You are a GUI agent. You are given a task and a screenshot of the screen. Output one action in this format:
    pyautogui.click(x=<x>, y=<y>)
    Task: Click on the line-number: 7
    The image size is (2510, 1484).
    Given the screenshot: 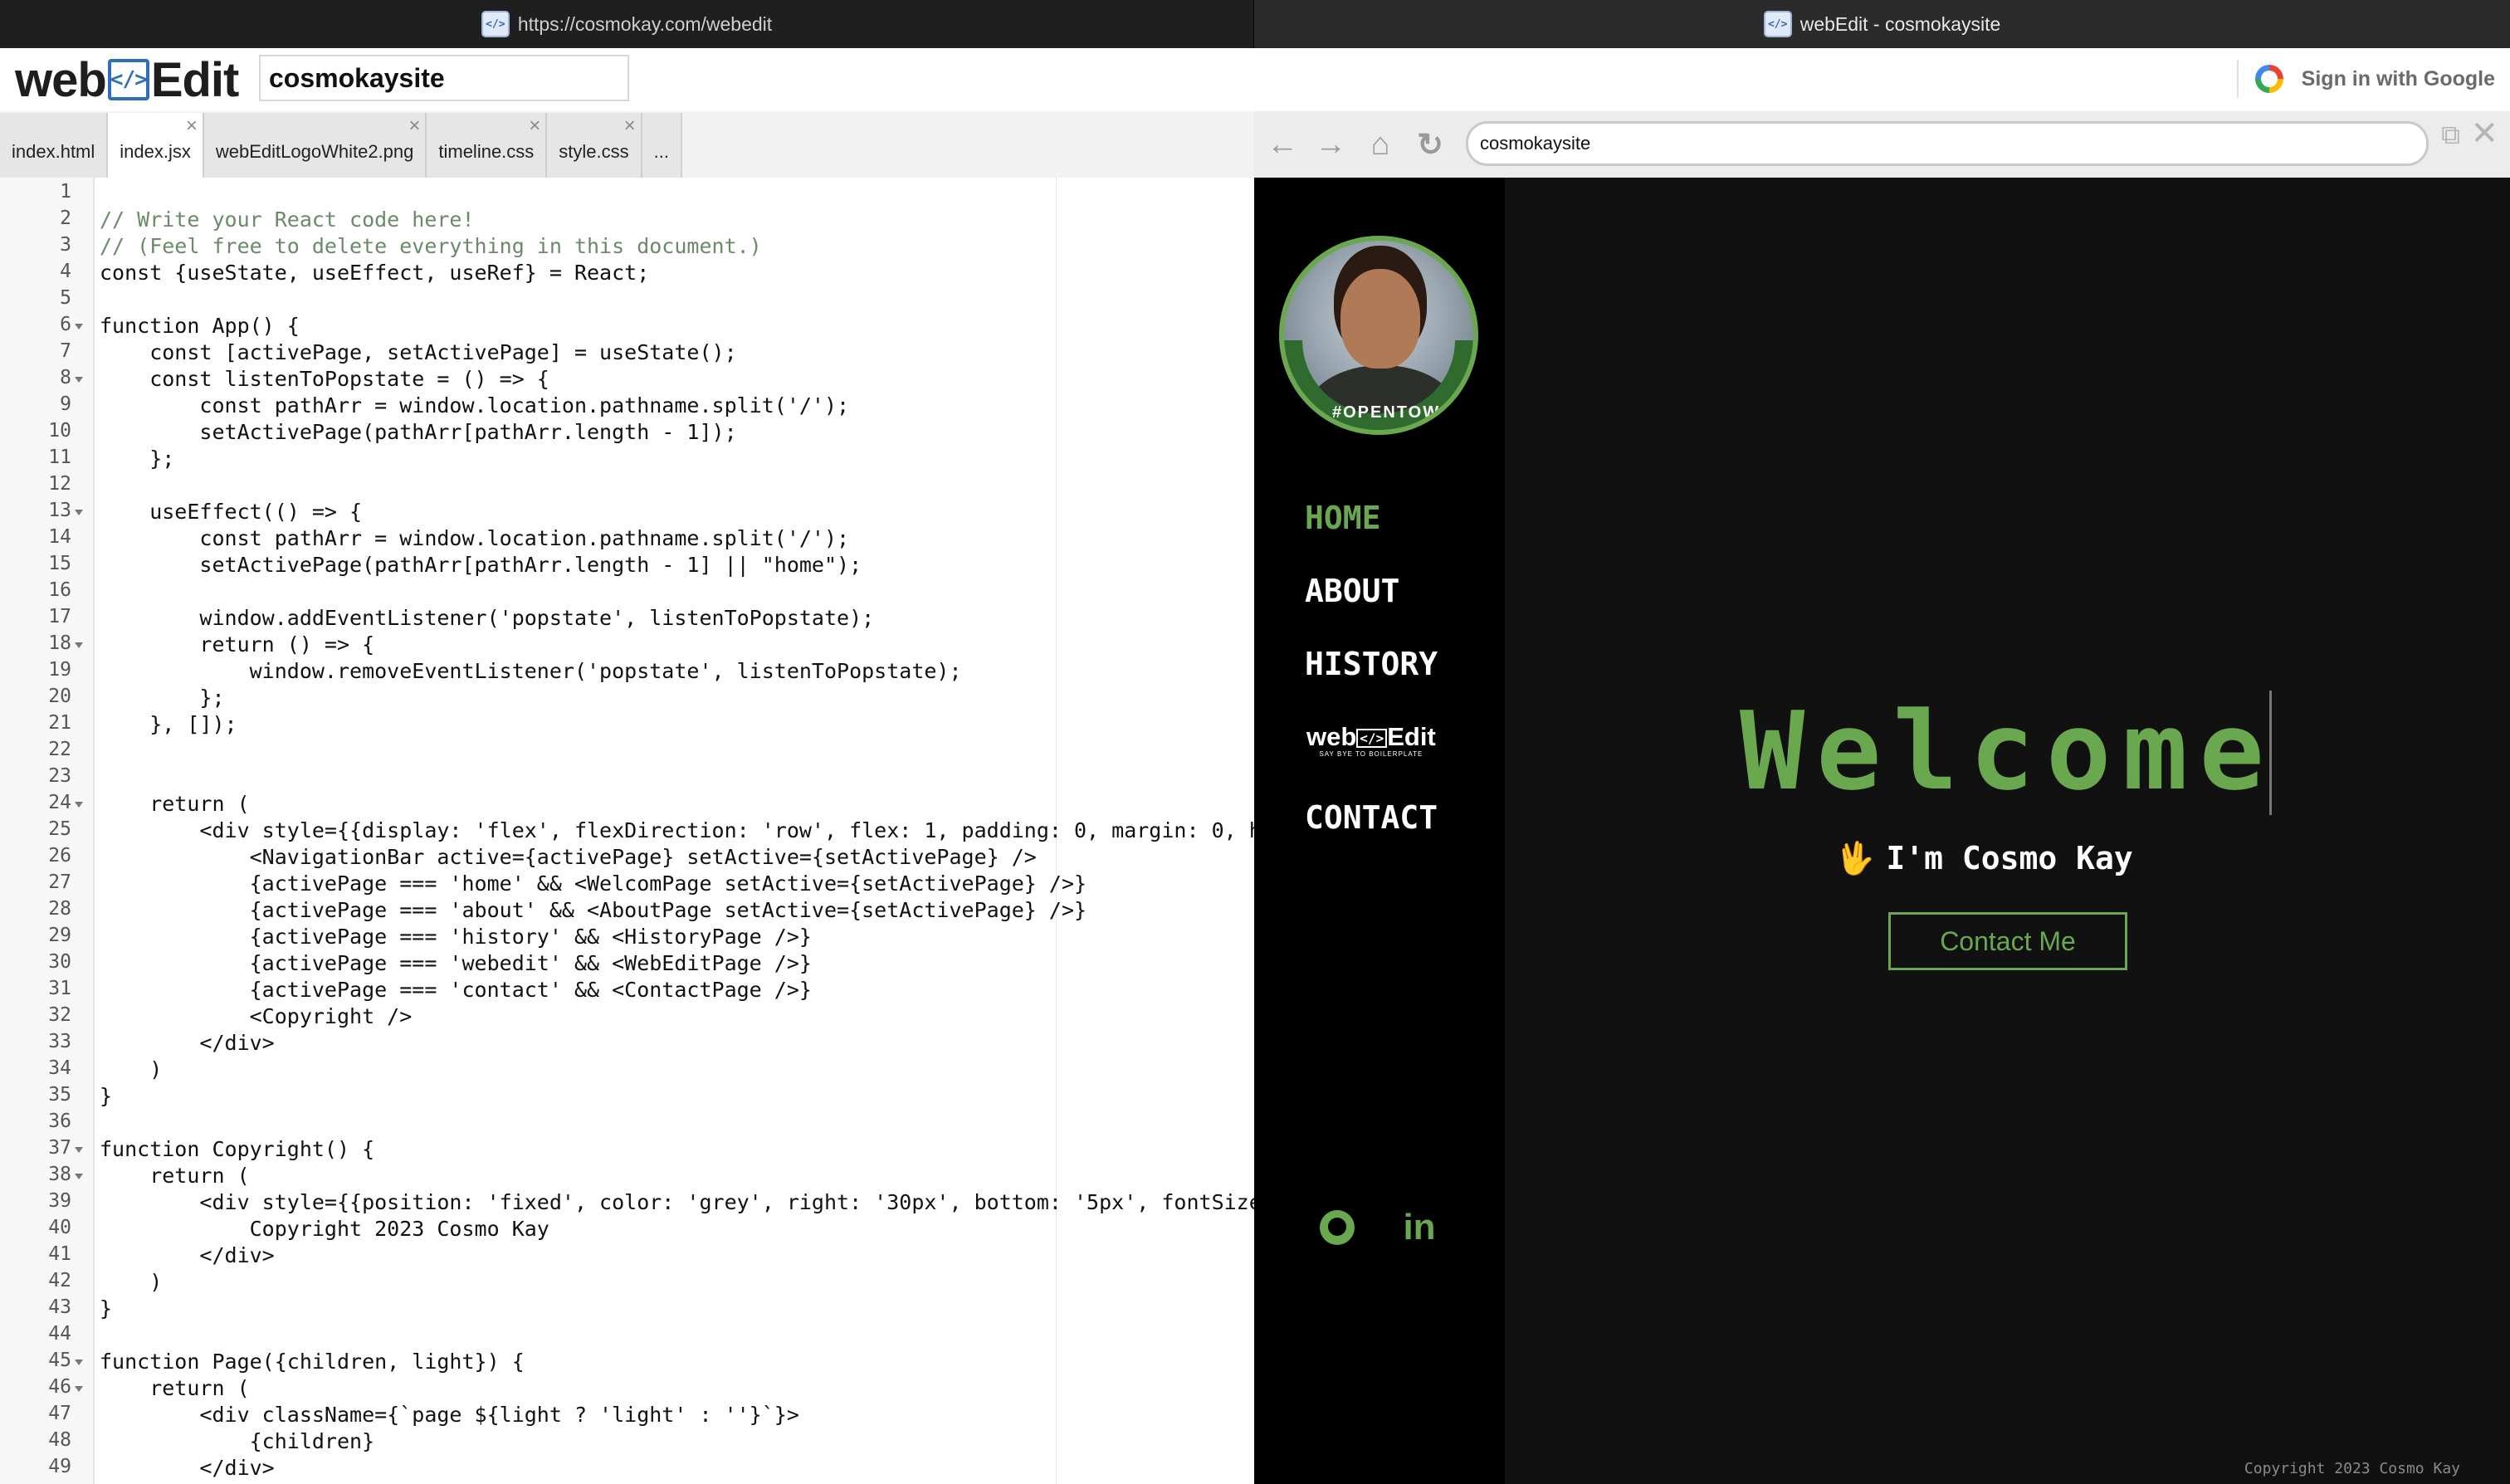 What is the action you would take?
    pyautogui.click(x=65, y=351)
    